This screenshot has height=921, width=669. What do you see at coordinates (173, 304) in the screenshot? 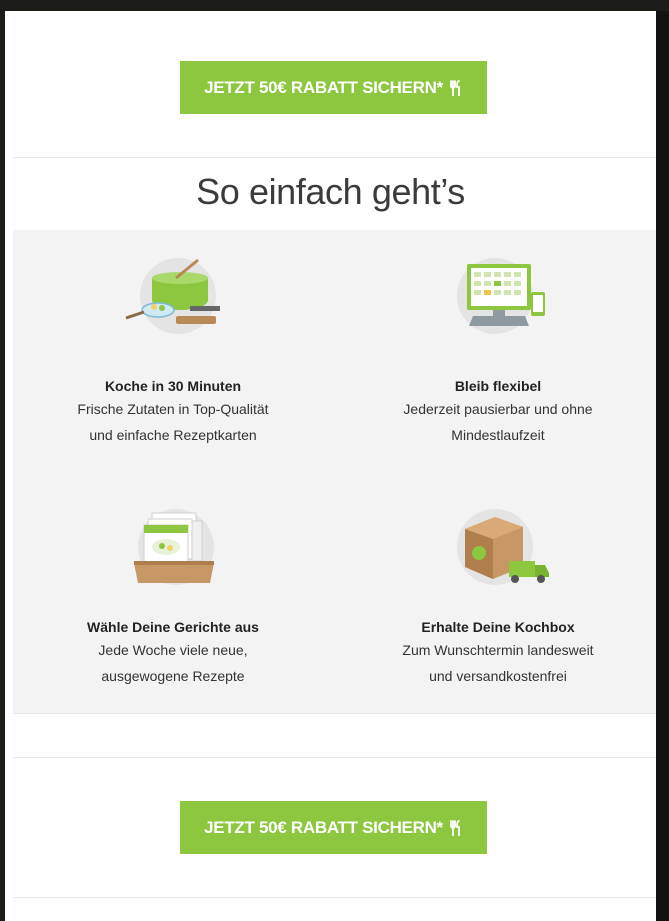
I see `cooking-pot-icon` at bounding box center [173, 304].